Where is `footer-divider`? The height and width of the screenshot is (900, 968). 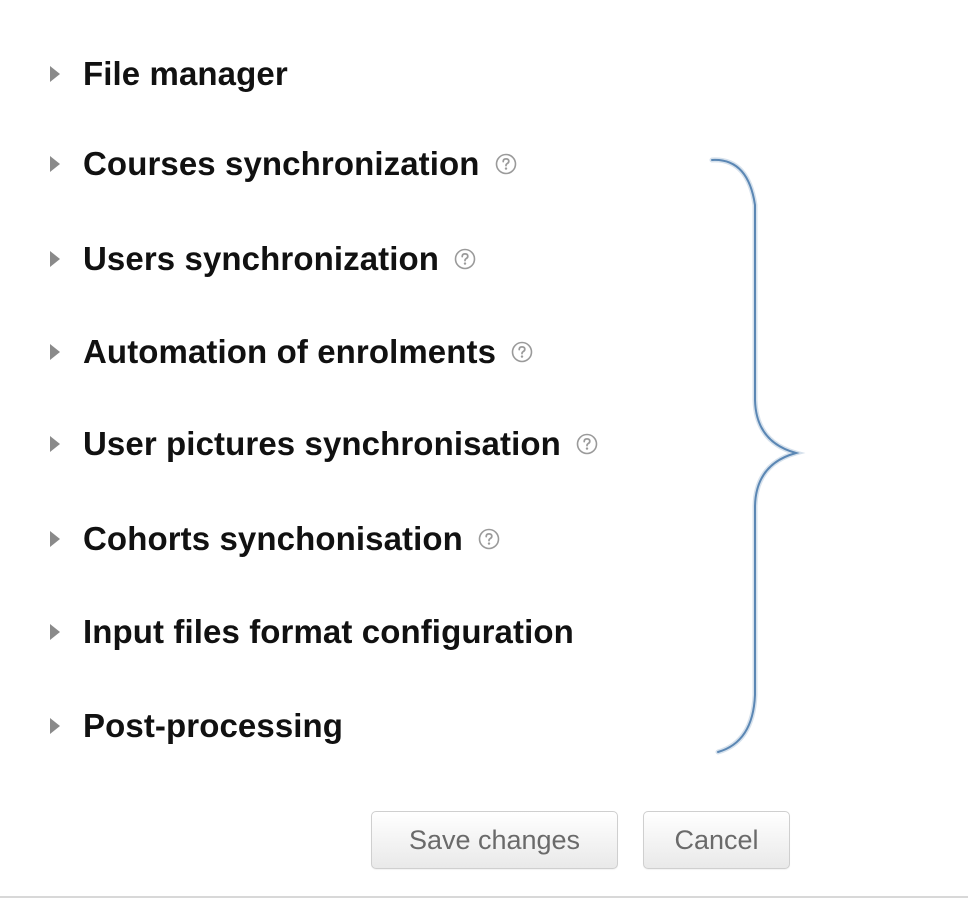 footer-divider is located at coordinates (484, 897).